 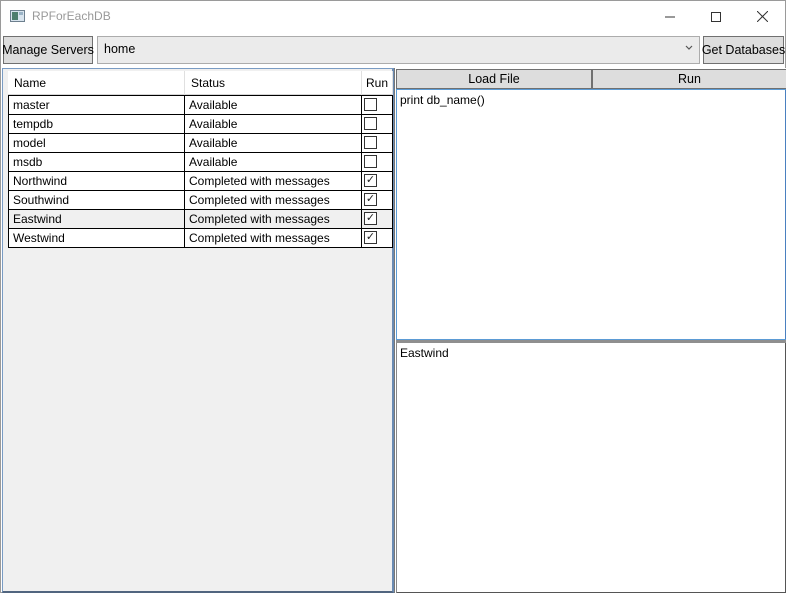 What do you see at coordinates (424, 353) in the screenshot?
I see `output-text: Eastwind` at bounding box center [424, 353].